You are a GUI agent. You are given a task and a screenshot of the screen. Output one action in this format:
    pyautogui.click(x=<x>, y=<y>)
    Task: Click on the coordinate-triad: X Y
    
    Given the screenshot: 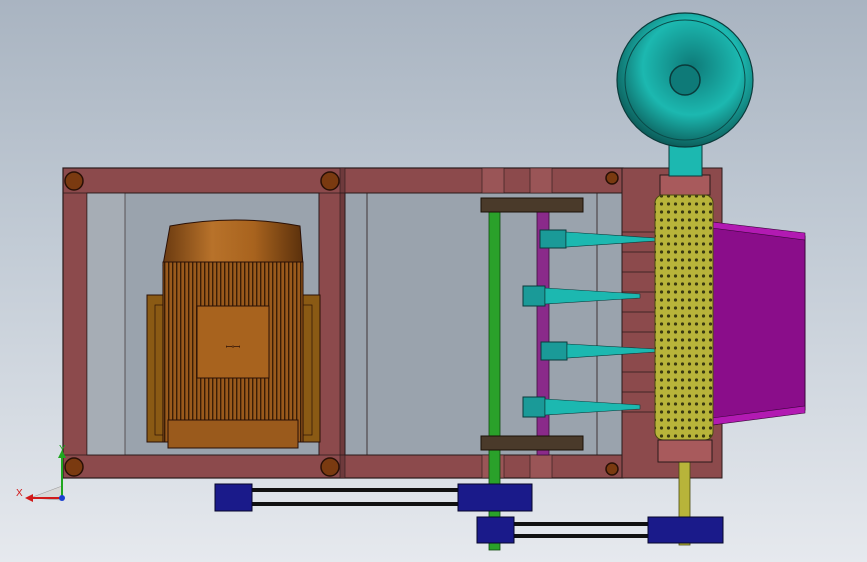 What is the action you would take?
    pyautogui.click(x=41, y=473)
    